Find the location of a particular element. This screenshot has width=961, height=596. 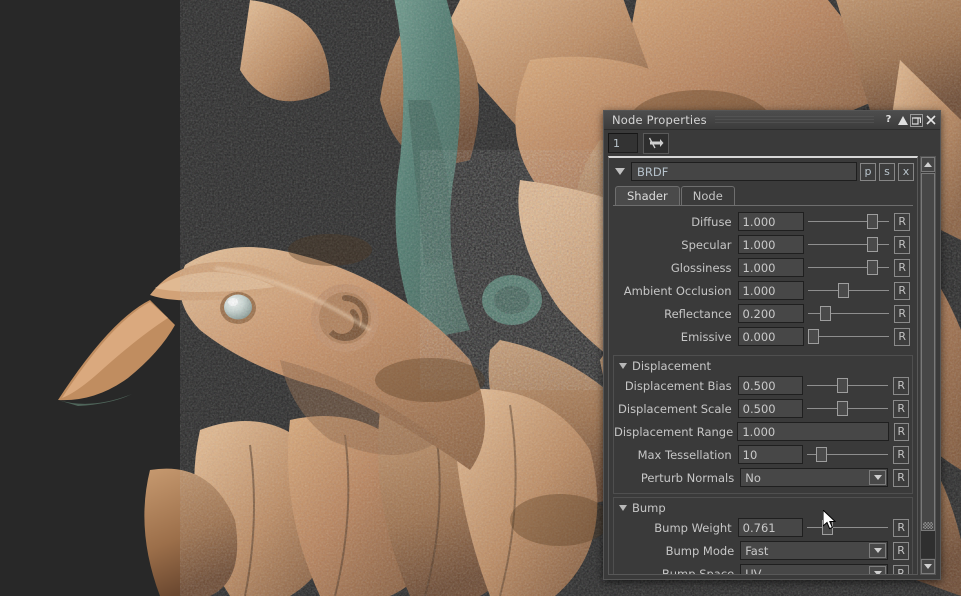

displacement-scale-slider is located at coordinates (848, 408).